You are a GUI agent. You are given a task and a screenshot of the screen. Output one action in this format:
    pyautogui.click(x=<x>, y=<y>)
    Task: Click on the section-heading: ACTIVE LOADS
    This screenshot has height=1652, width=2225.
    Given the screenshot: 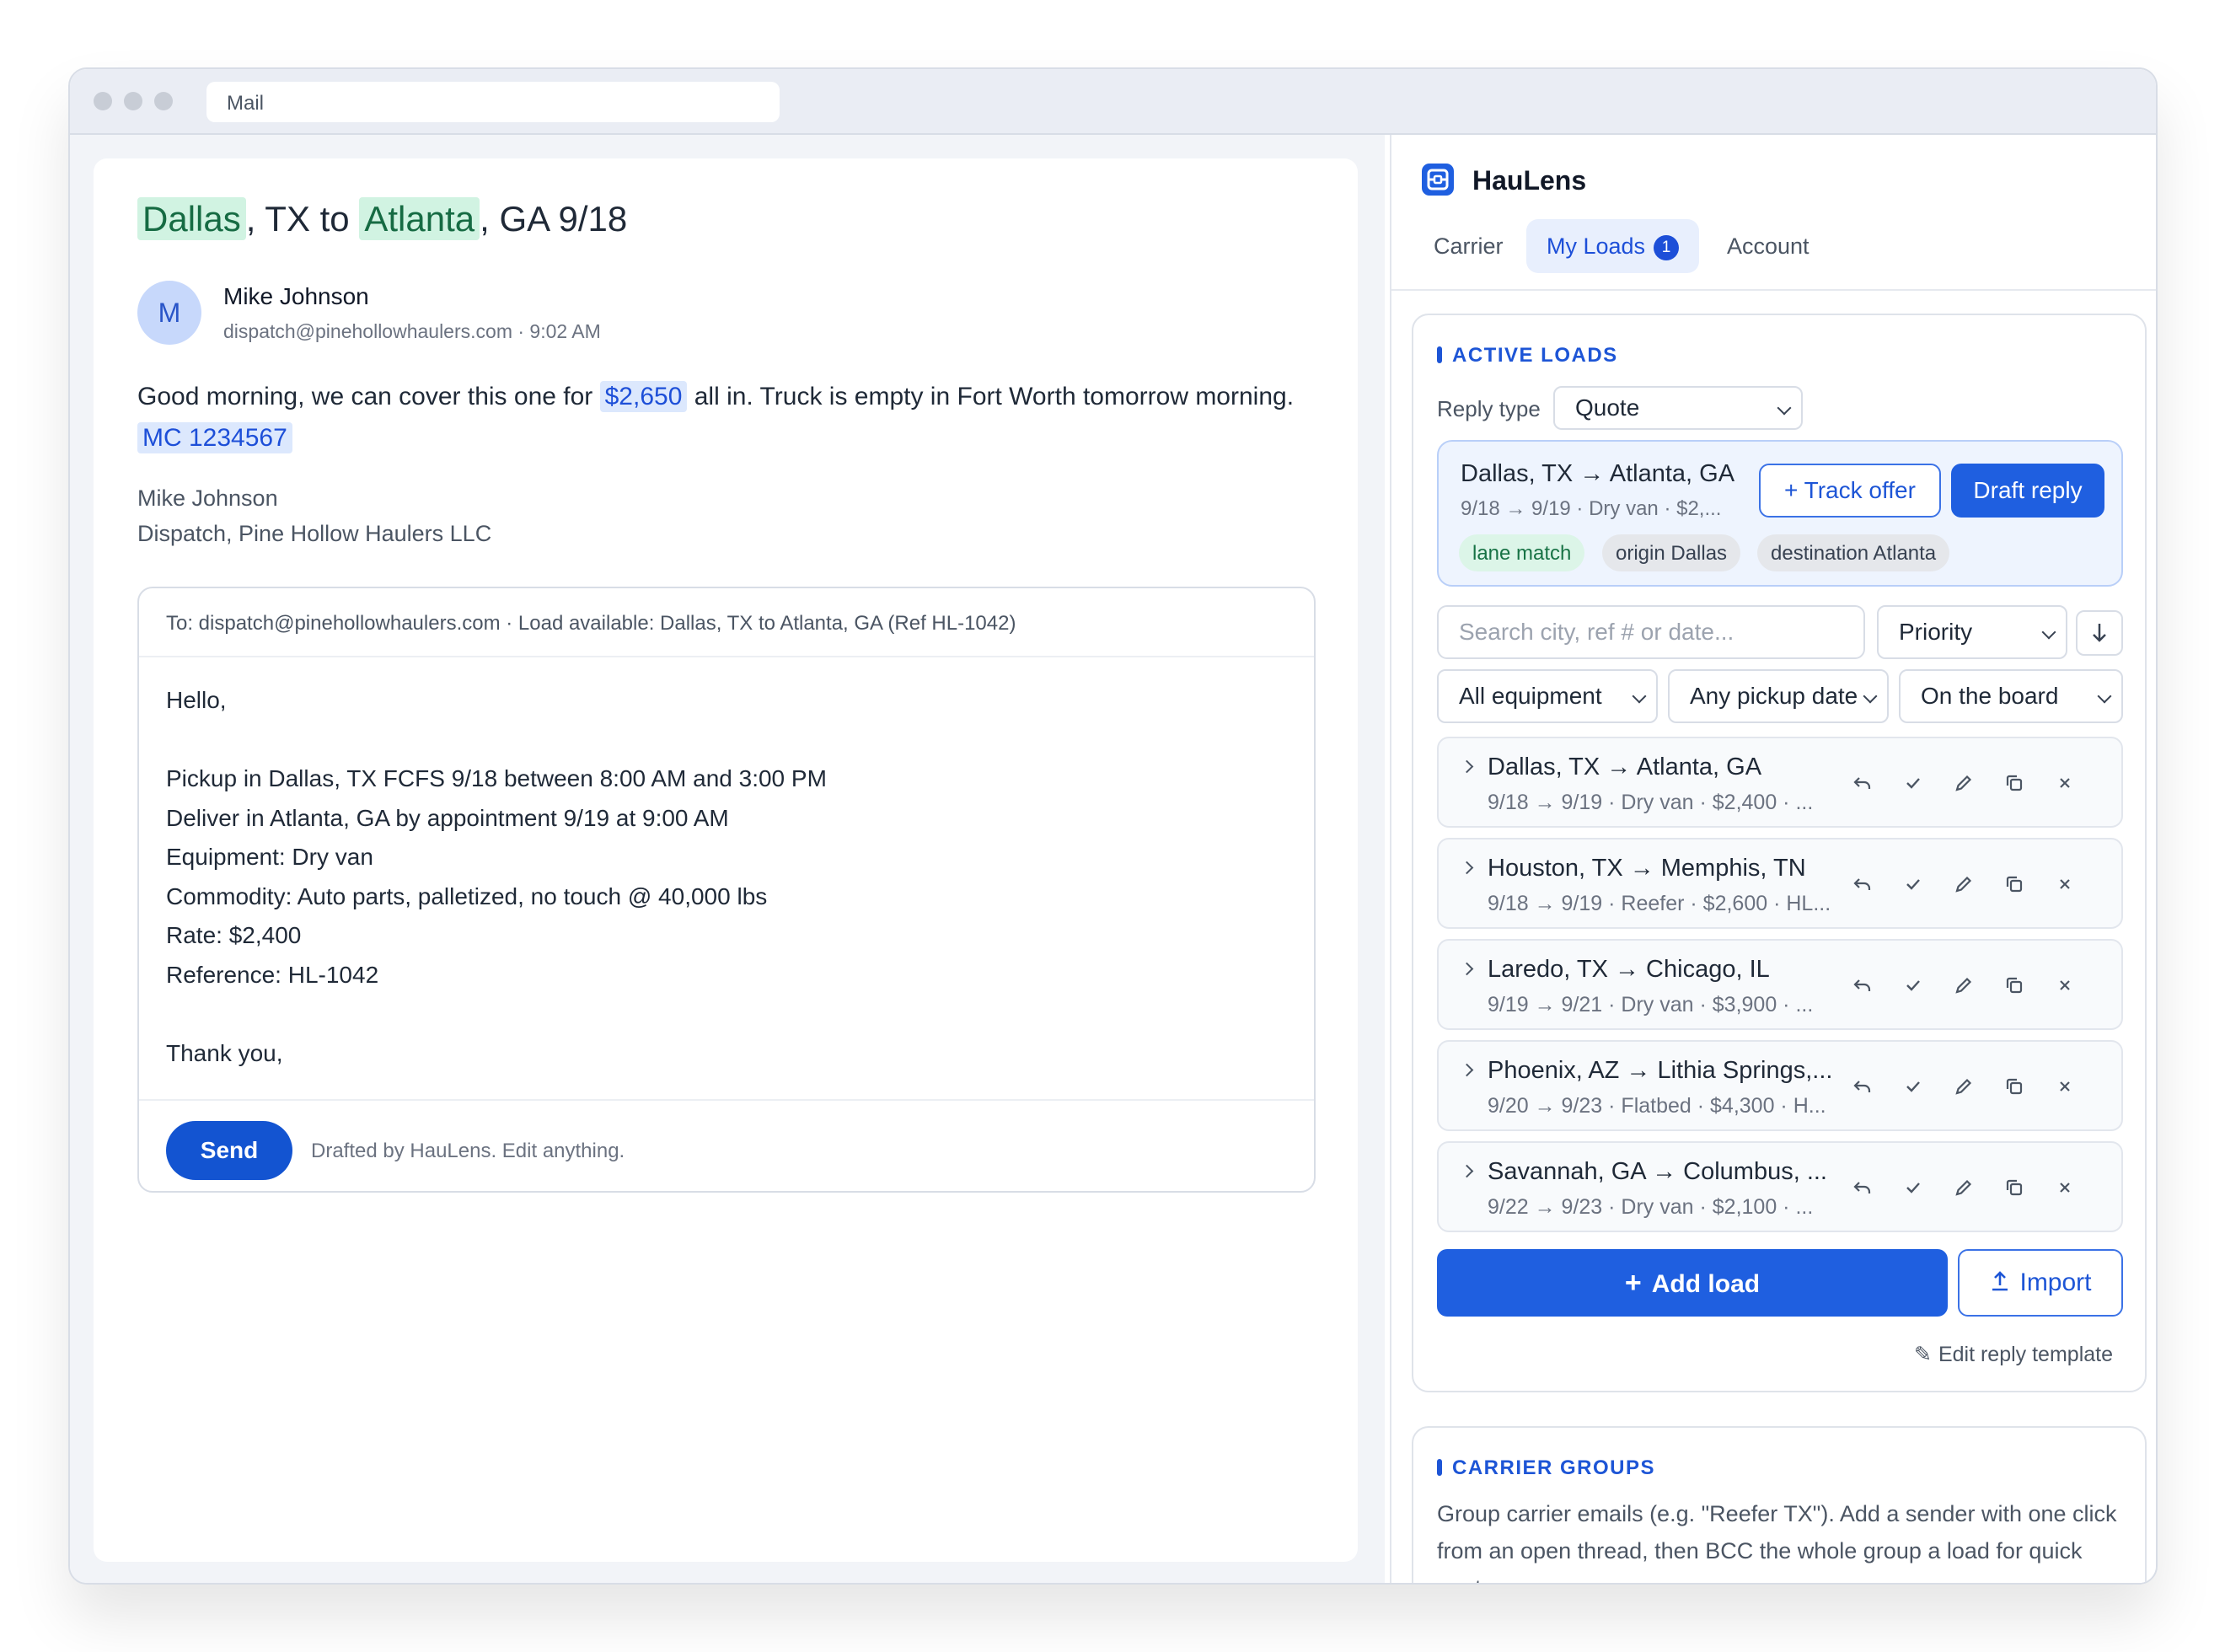 What is the action you would take?
    pyautogui.click(x=1527, y=355)
    